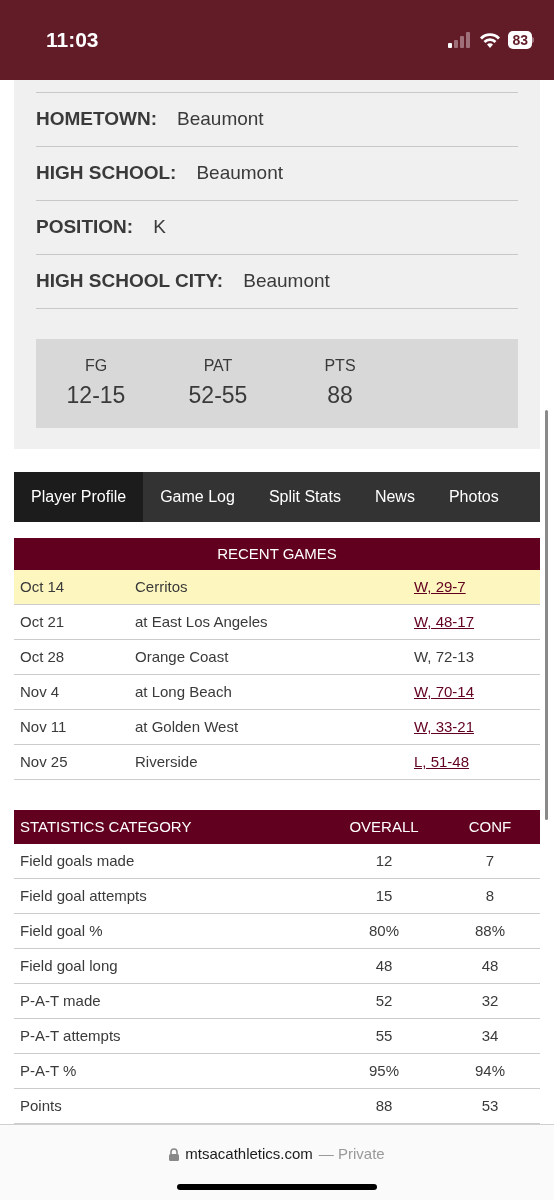  What do you see at coordinates (49, 1070) in the screenshot?
I see `table-cell-text: P-A-T %` at bounding box center [49, 1070].